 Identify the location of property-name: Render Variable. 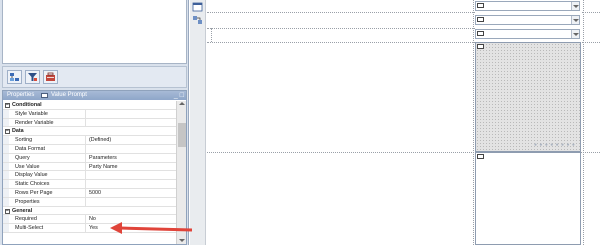
(34, 122).